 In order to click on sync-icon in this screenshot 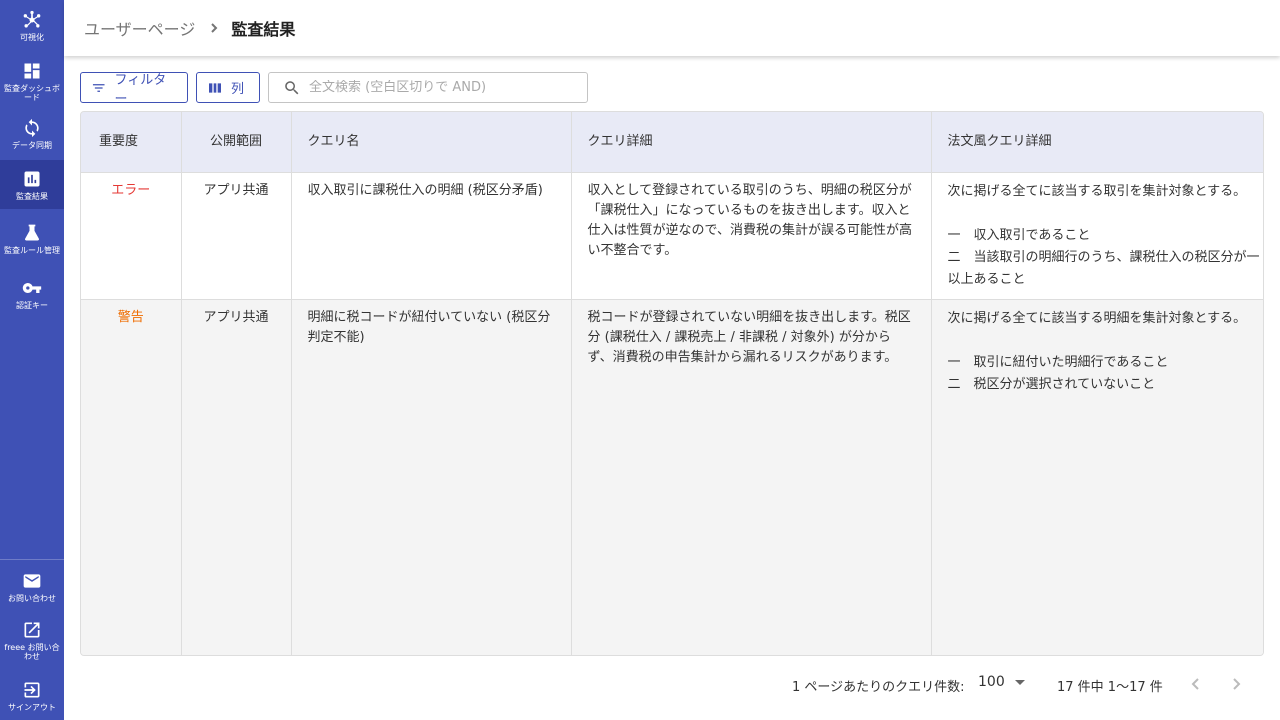, I will do `click(32, 128)`.